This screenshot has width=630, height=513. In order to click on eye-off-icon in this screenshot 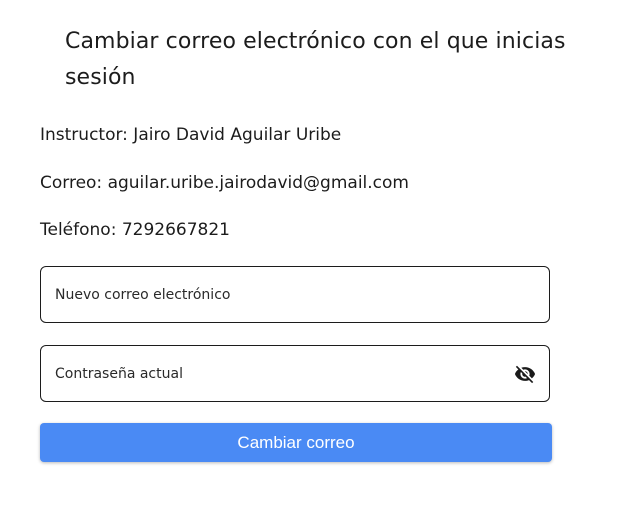, I will do `click(525, 374)`.